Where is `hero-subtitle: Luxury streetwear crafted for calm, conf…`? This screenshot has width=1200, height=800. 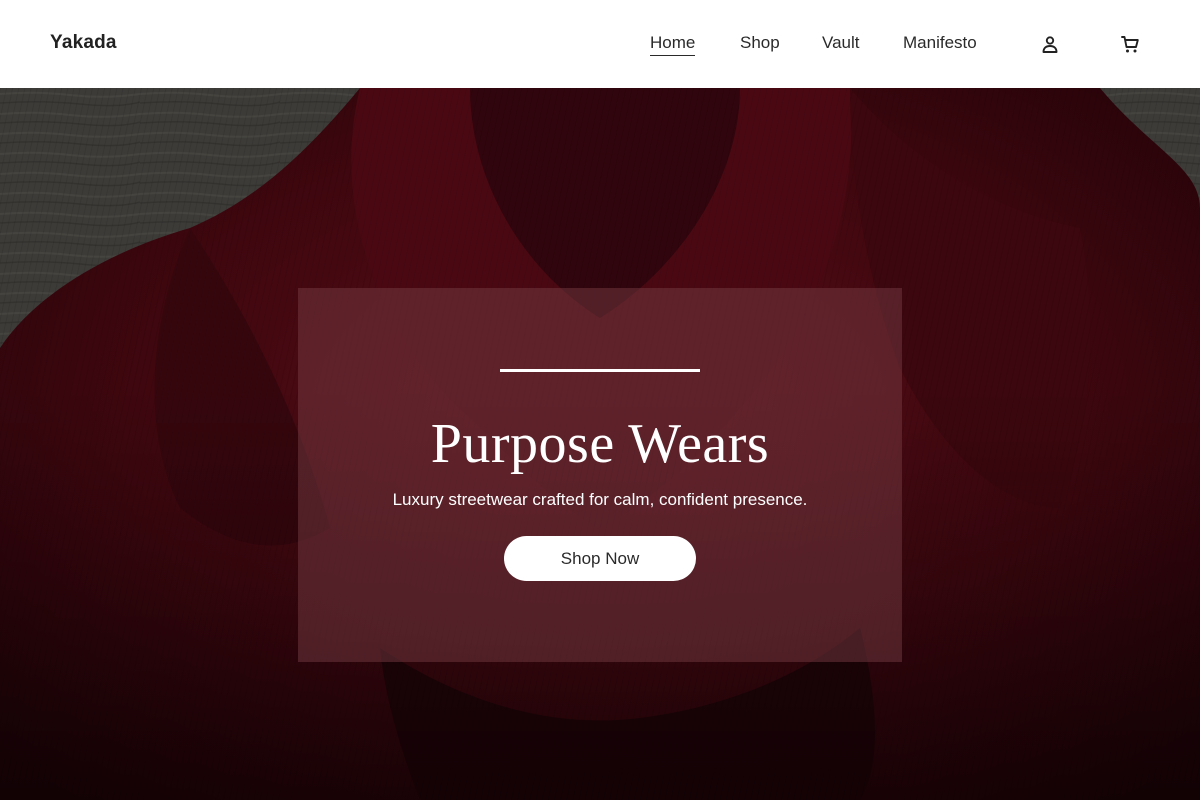 hero-subtitle: Luxury streetwear crafted for calm, conf… is located at coordinates (600, 499).